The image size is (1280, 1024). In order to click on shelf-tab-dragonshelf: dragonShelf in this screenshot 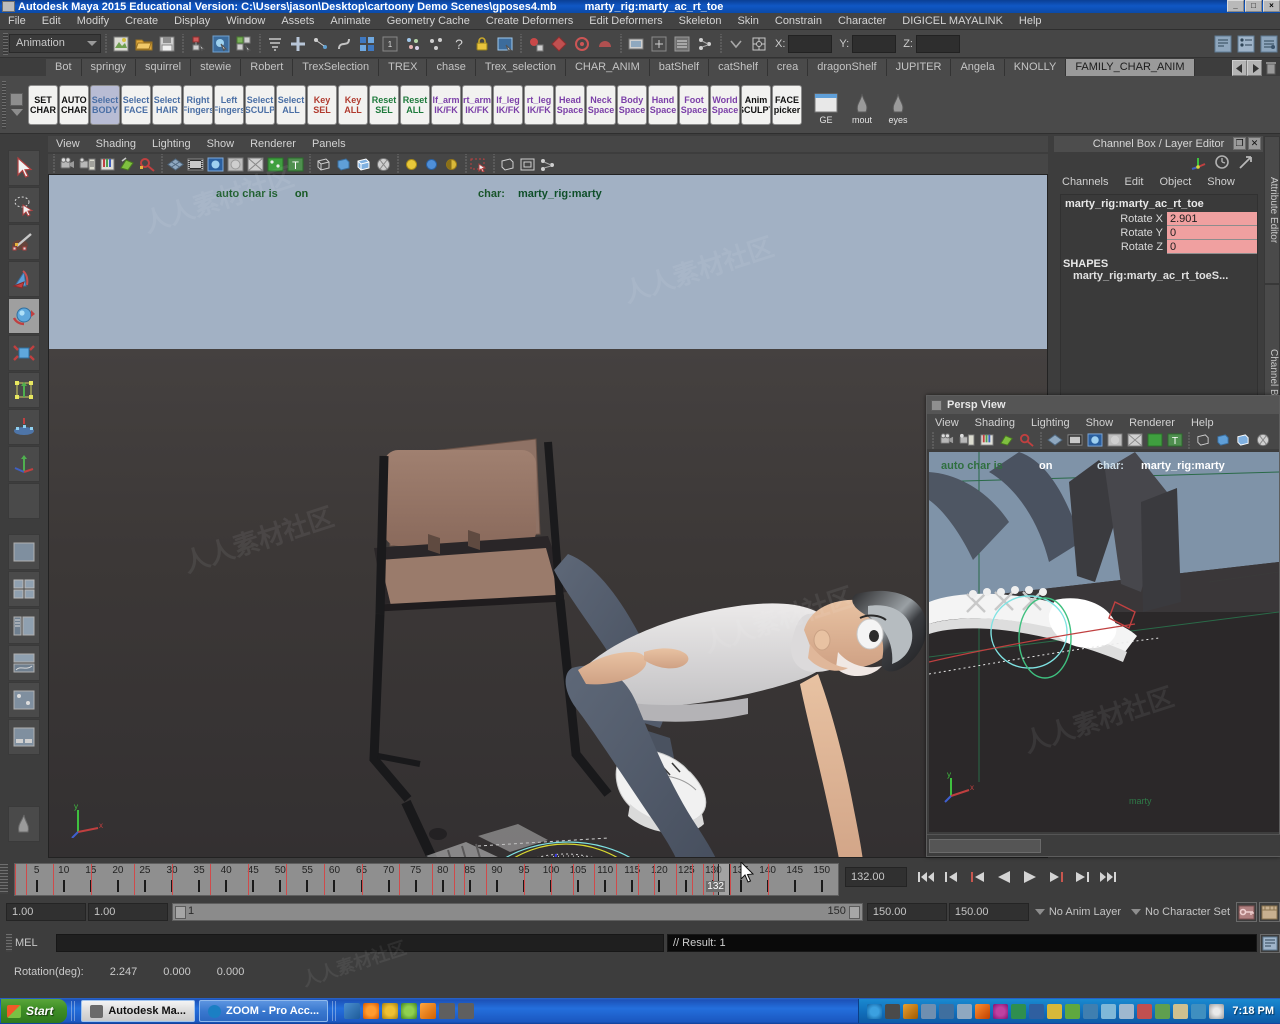, I will do `click(847, 67)`.